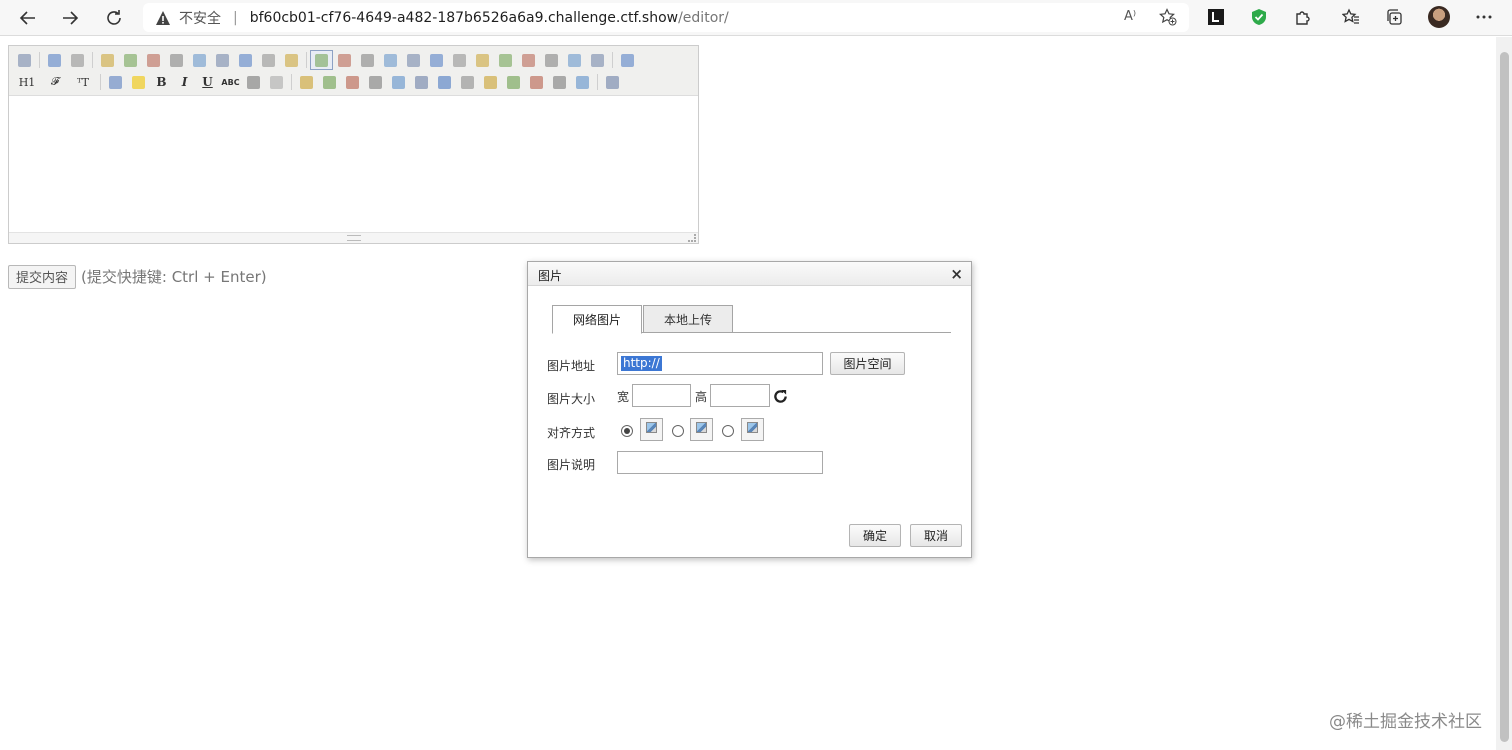 This screenshot has height=750, width=1512. Describe the element at coordinates (701, 429) in the screenshot. I see `align-left-image` at that location.